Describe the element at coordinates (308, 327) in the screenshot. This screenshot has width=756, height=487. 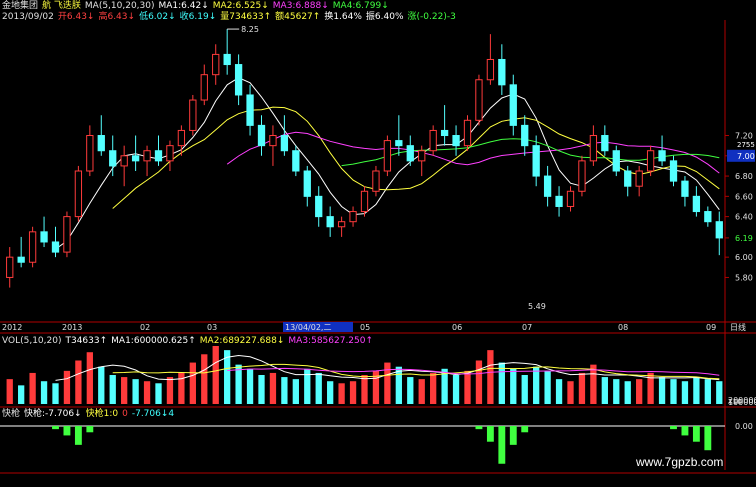
I see `x-axis-label: 13/04/02,二` at that location.